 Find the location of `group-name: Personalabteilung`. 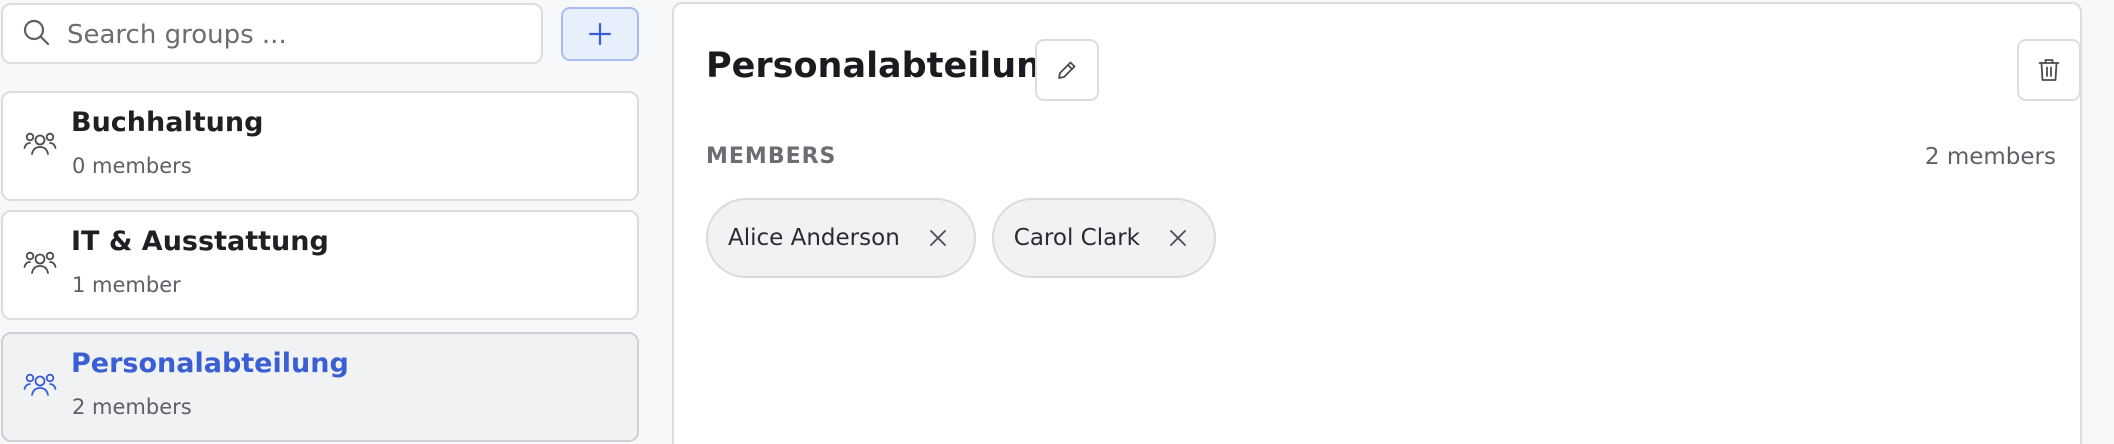

group-name: Personalabteilung is located at coordinates (210, 363).